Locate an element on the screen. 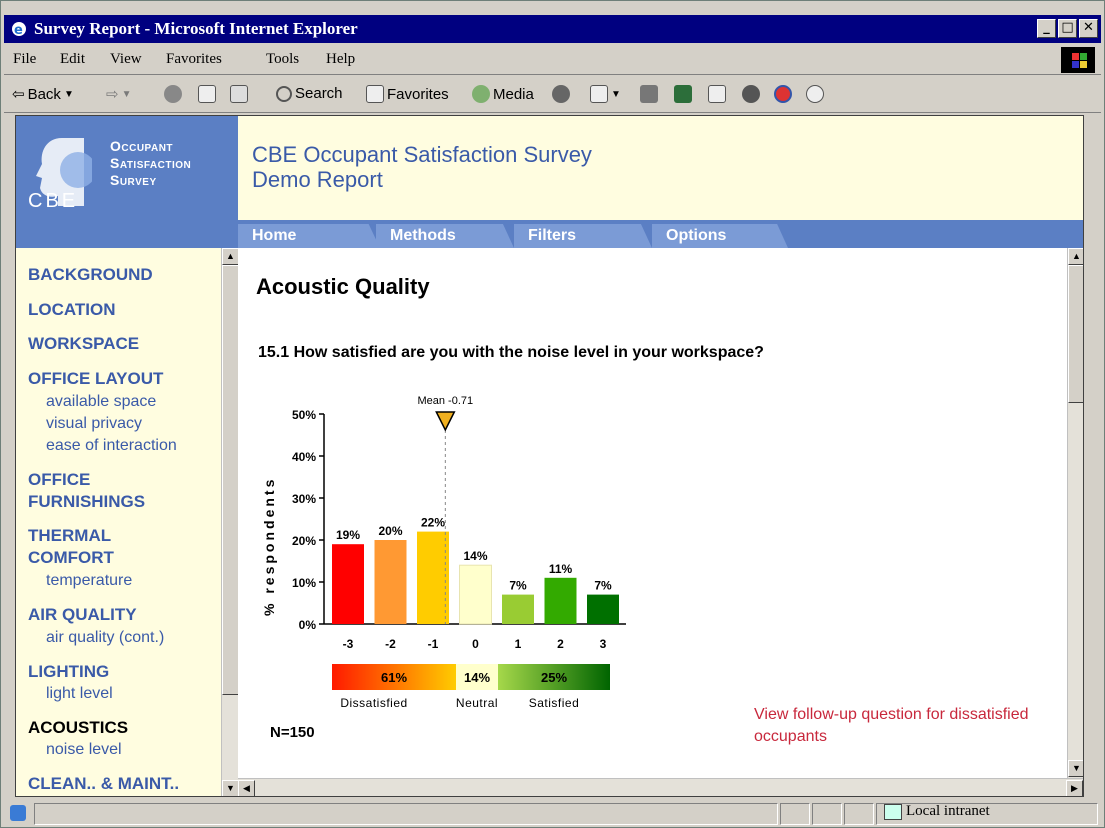 The height and width of the screenshot is (828, 1105). bar-value-label: 7% is located at coordinates (518, 586).